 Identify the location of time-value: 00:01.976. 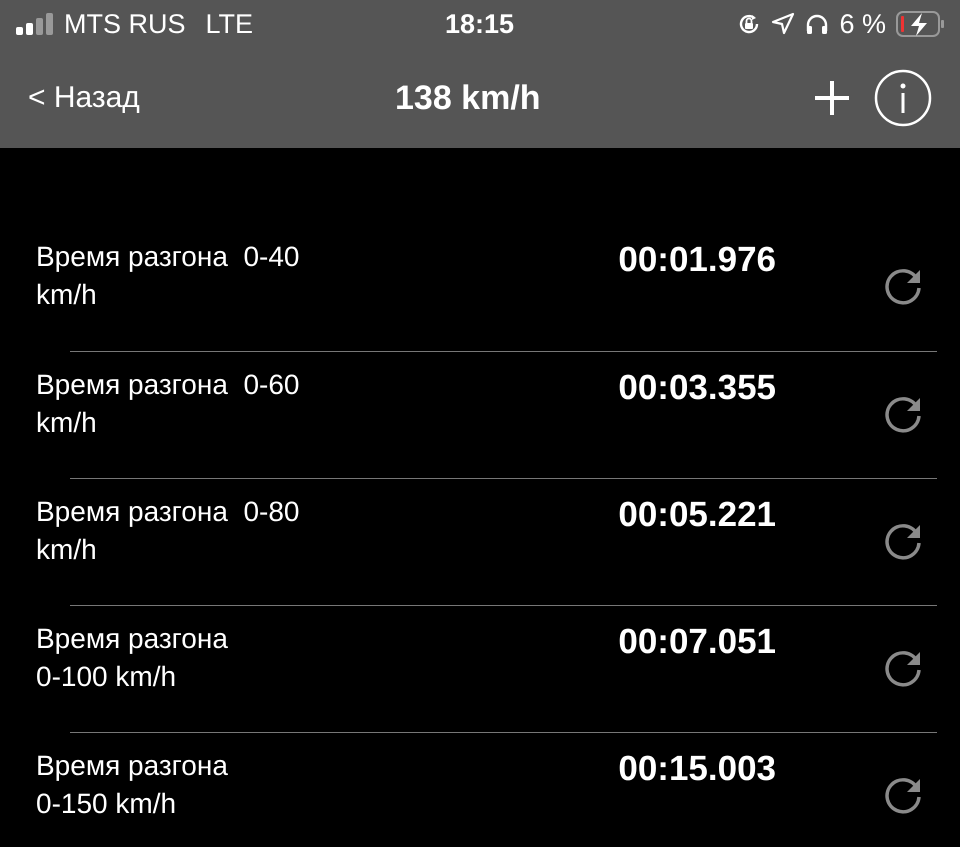
(696, 260).